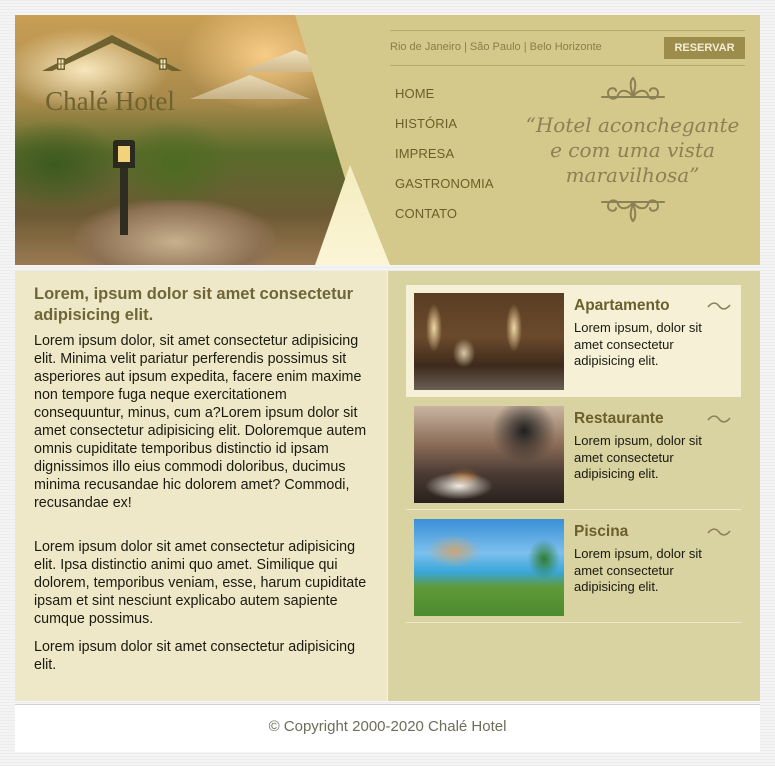  Describe the element at coordinates (632, 211) in the screenshot. I see `ornament-bottom-icon` at that location.